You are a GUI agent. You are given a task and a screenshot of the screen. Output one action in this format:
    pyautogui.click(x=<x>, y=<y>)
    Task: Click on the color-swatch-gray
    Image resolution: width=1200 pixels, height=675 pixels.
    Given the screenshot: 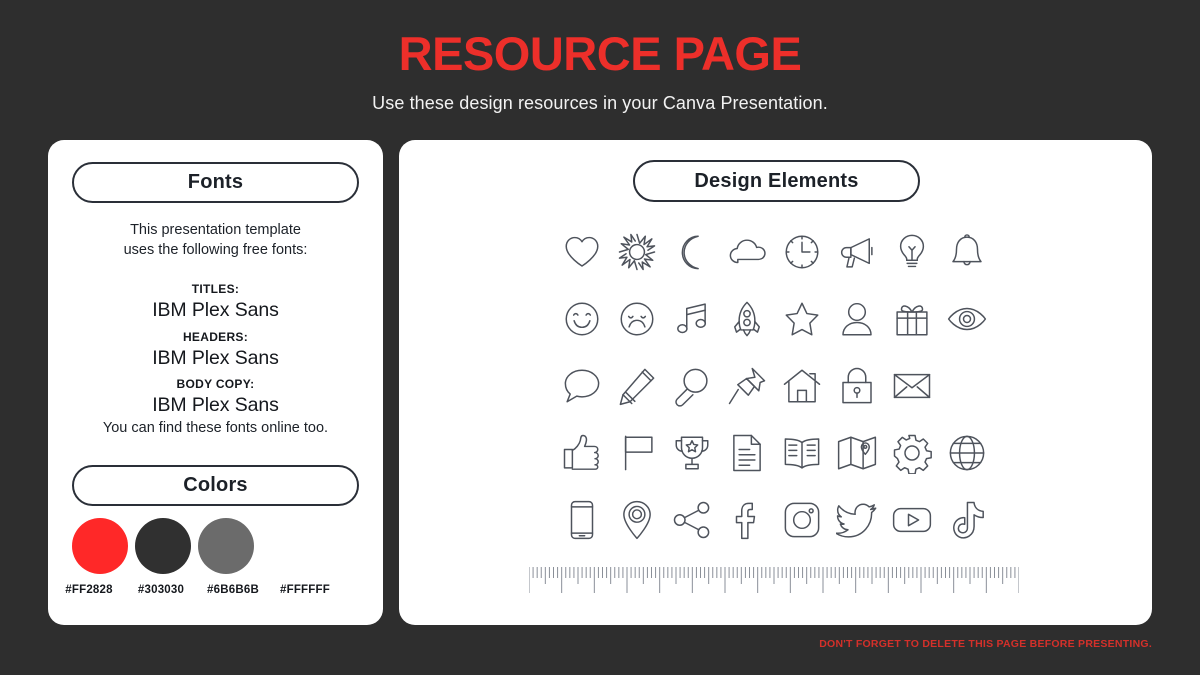 What is the action you would take?
    pyautogui.click(x=226, y=546)
    